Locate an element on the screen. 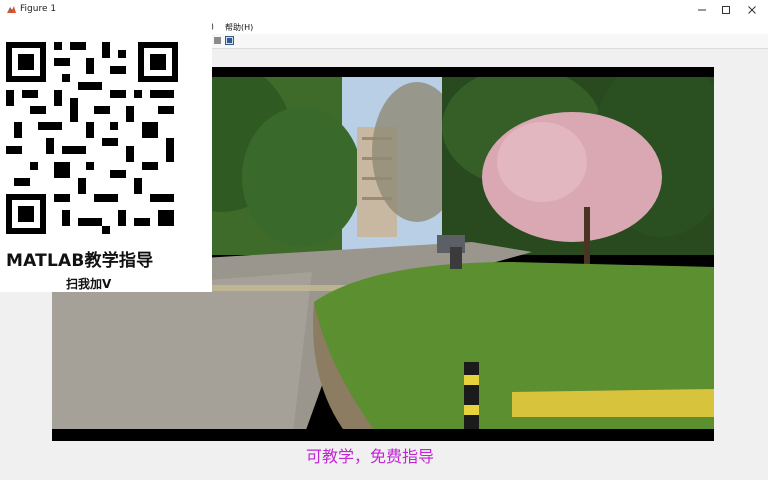 Image resolution: width=768 pixels, height=480 pixels. maximize-button is located at coordinates (726, 10).